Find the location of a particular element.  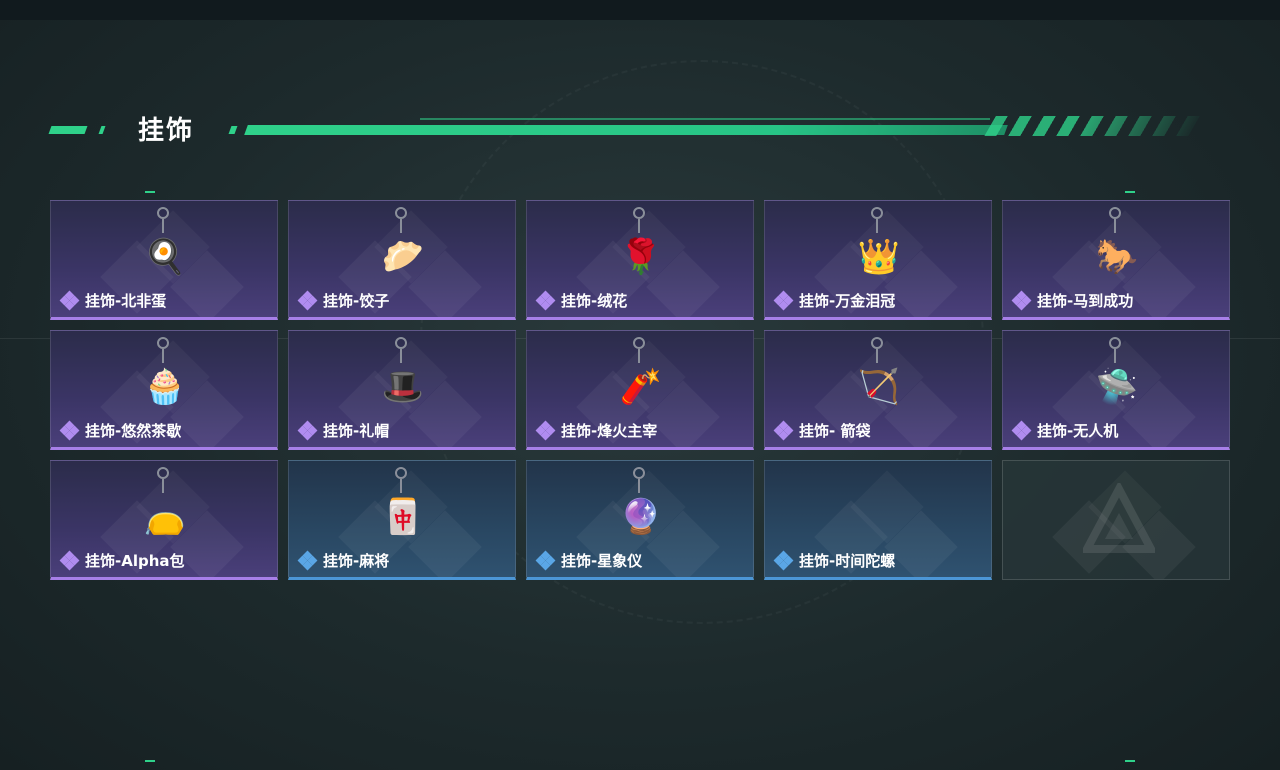

empty-item-slot is located at coordinates (1116, 520).